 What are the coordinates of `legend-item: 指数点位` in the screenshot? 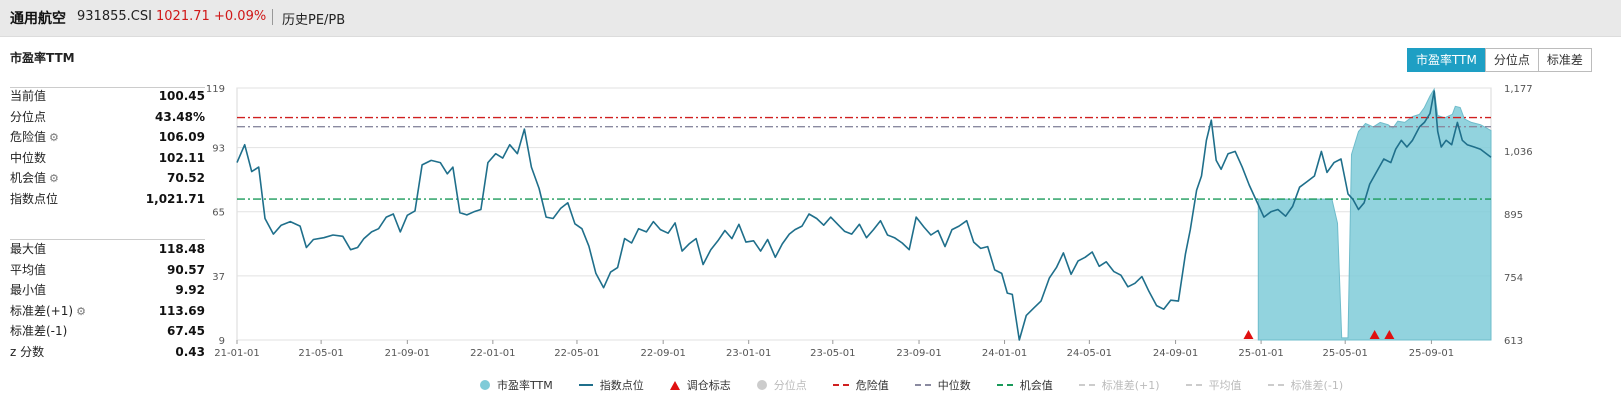 It's located at (611, 385).